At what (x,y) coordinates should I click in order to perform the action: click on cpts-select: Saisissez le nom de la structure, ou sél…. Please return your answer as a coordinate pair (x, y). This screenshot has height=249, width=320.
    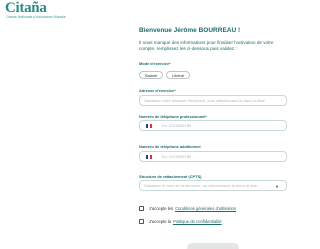
    Looking at the image, I should click on (213, 185).